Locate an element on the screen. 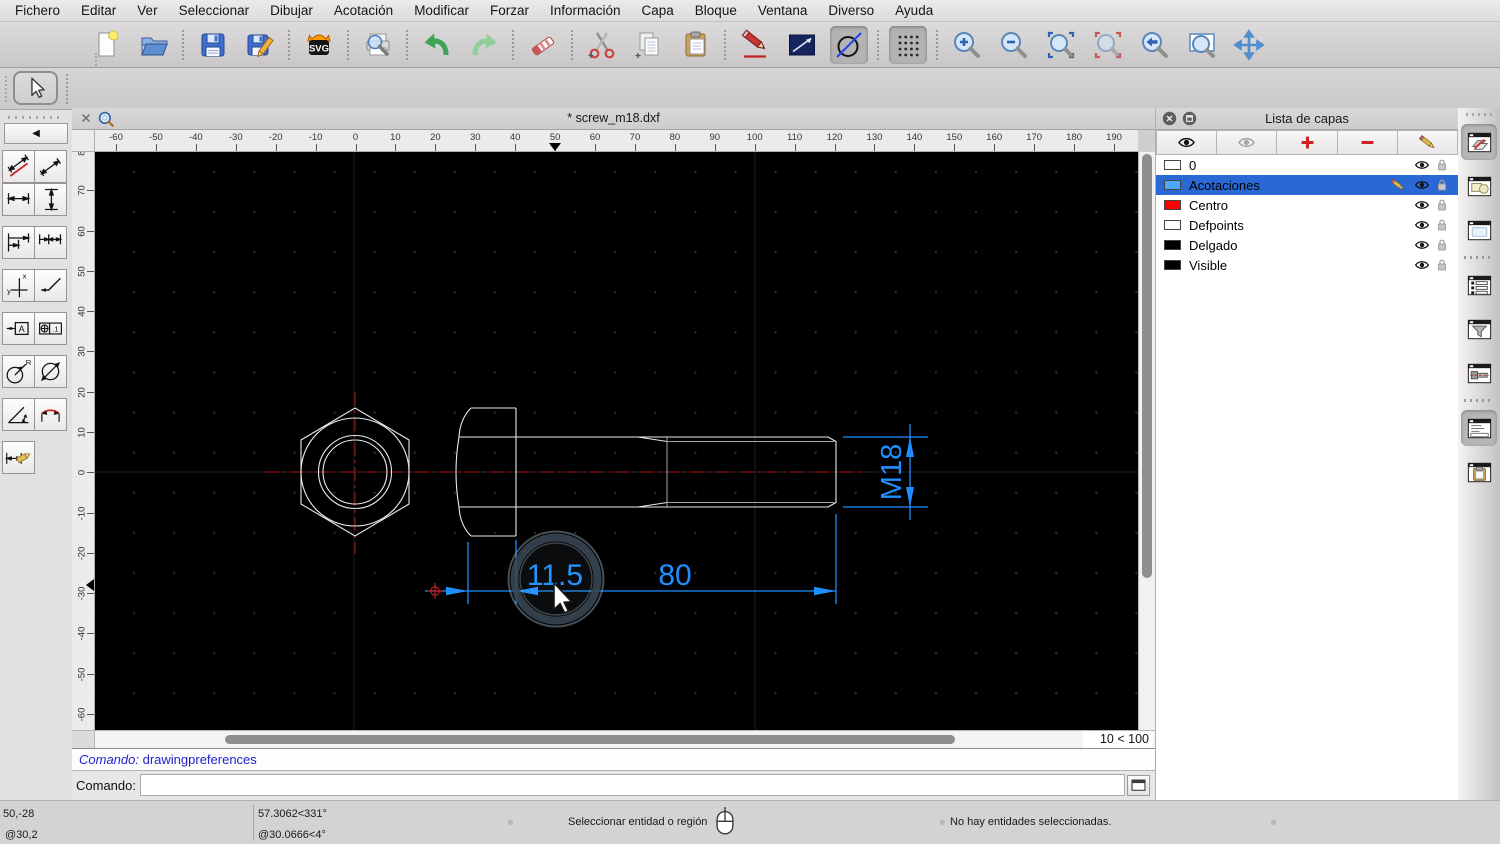 The width and height of the screenshot is (1500, 844). dim-text-length: 80 is located at coordinates (674, 575).